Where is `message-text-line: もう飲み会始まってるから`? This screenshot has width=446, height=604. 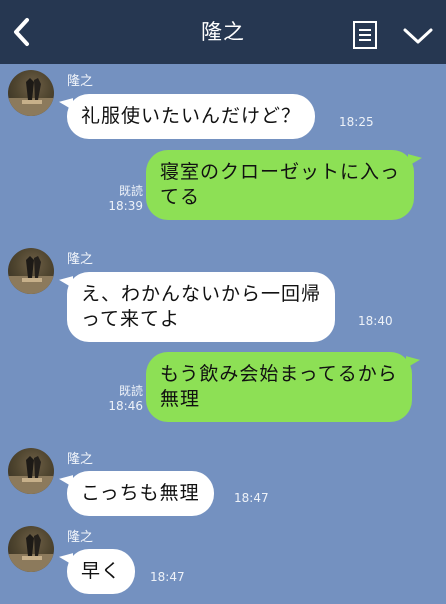
message-text-line: もう飲み会始まってるから is located at coordinates (279, 374).